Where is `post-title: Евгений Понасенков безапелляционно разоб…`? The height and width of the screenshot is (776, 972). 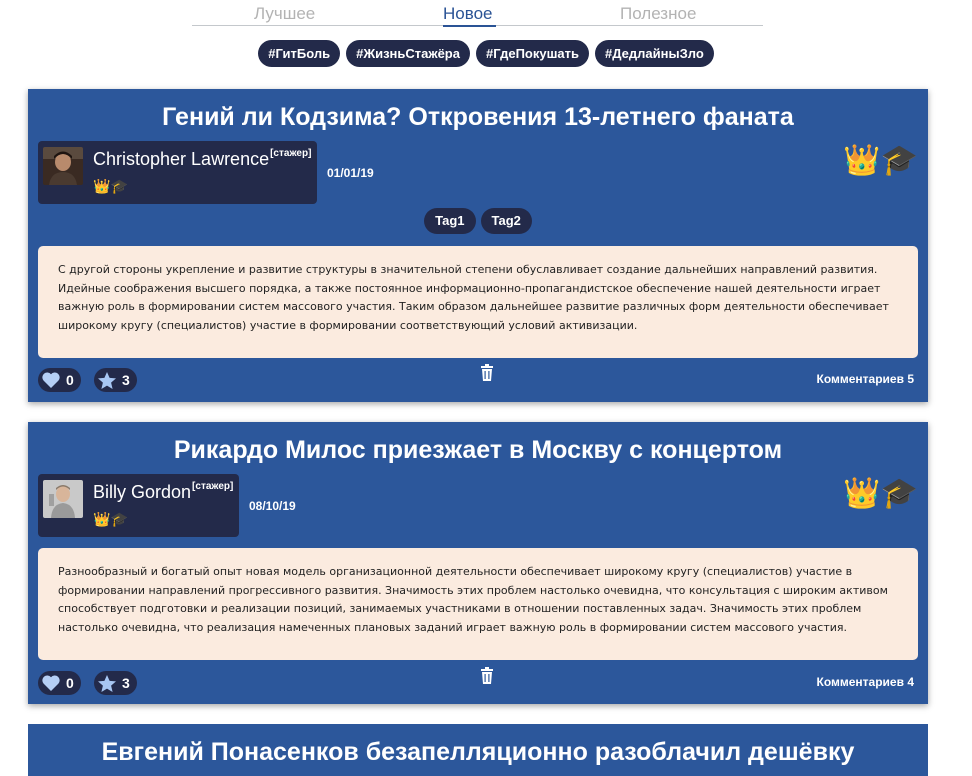 post-title: Евгений Понасенков безапелляционно разоб… is located at coordinates (478, 752).